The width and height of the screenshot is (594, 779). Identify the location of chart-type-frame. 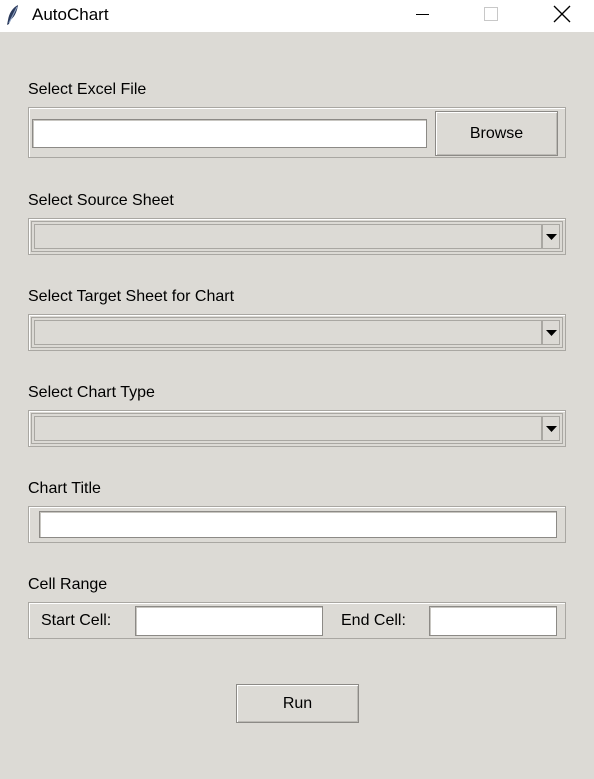
(297, 428).